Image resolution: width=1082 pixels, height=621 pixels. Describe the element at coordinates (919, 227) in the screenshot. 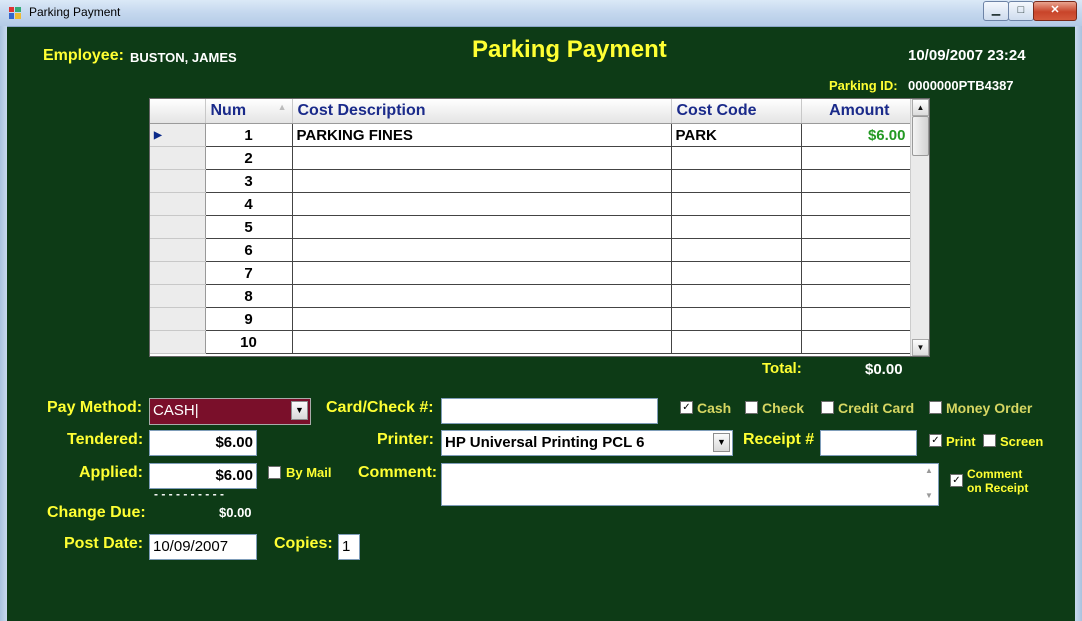

I see `grid-vertical-scrollbar: ▲ ▼` at that location.